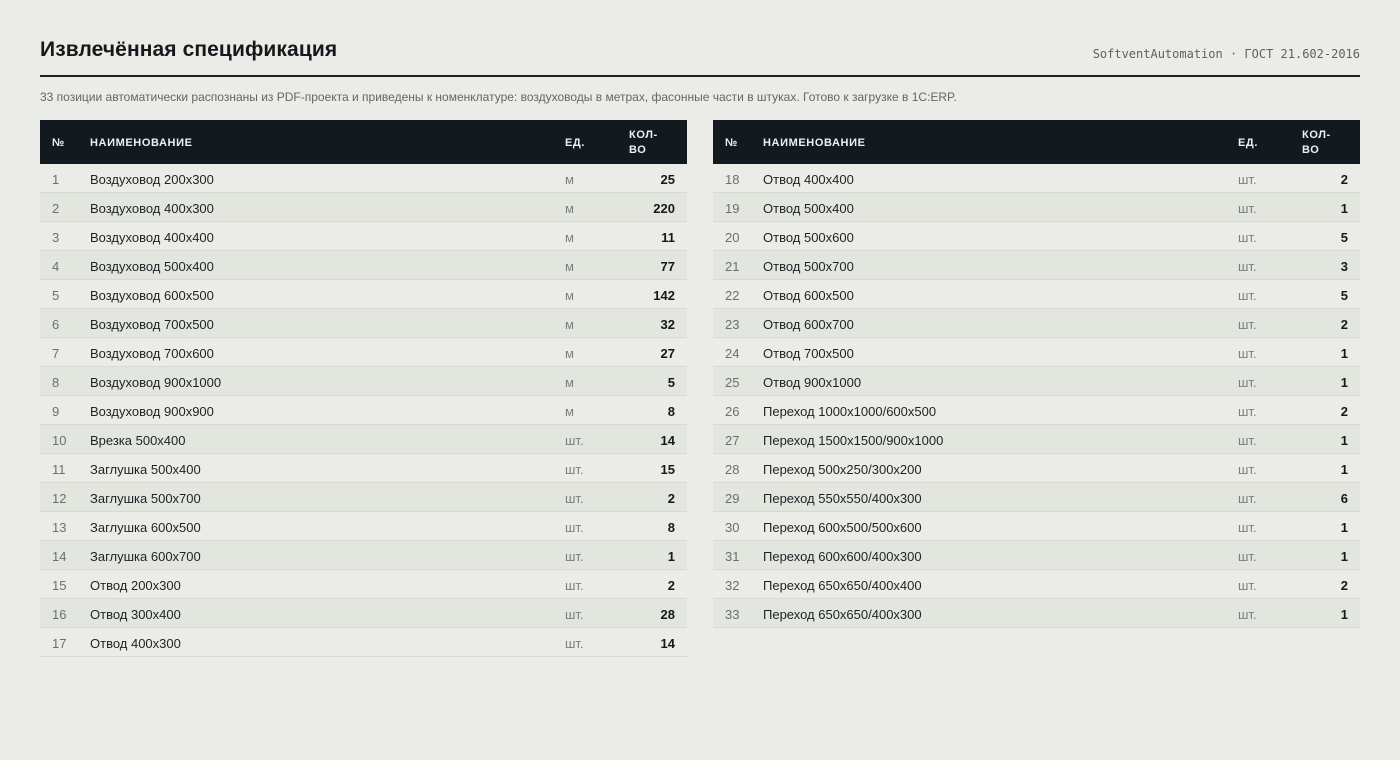  What do you see at coordinates (1036, 323) in the screenshot?
I see `table-row: 23 Отвод 600x700 шт. 2` at bounding box center [1036, 323].